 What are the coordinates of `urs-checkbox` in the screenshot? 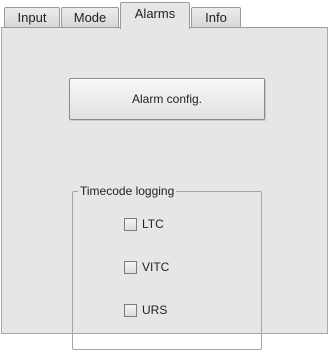 It's located at (130, 310).